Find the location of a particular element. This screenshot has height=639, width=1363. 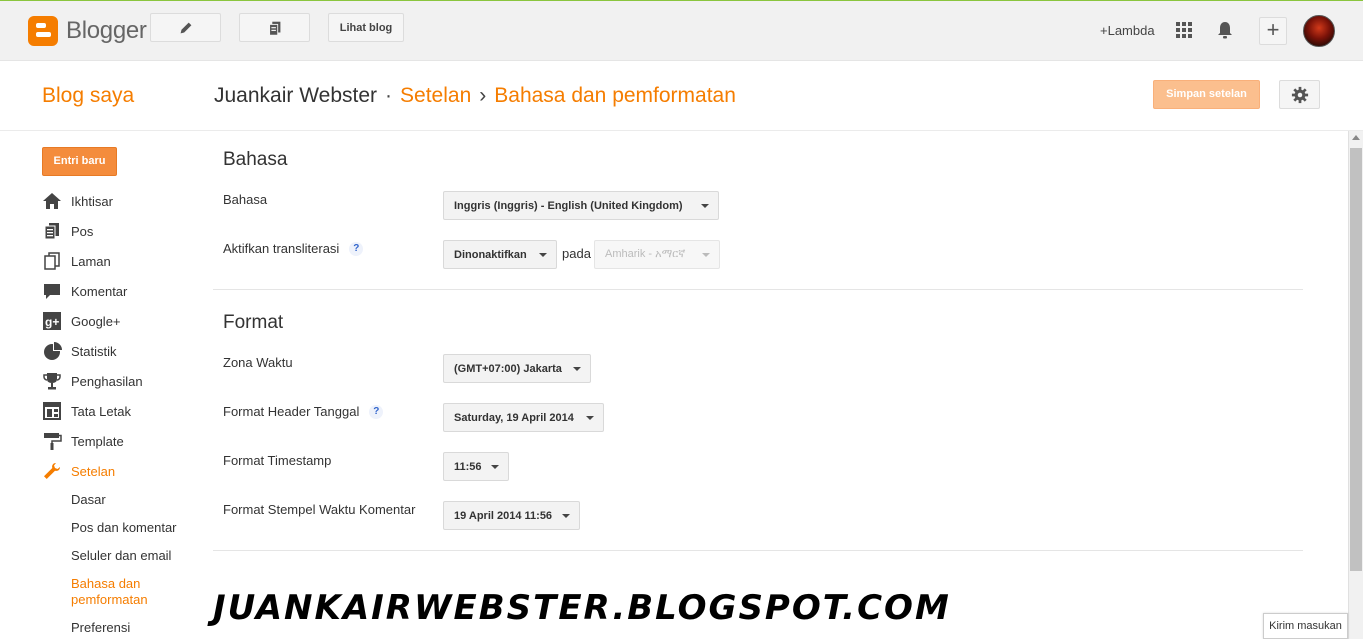

sidebar-item-posts: Pos is located at coordinates (67, 231).